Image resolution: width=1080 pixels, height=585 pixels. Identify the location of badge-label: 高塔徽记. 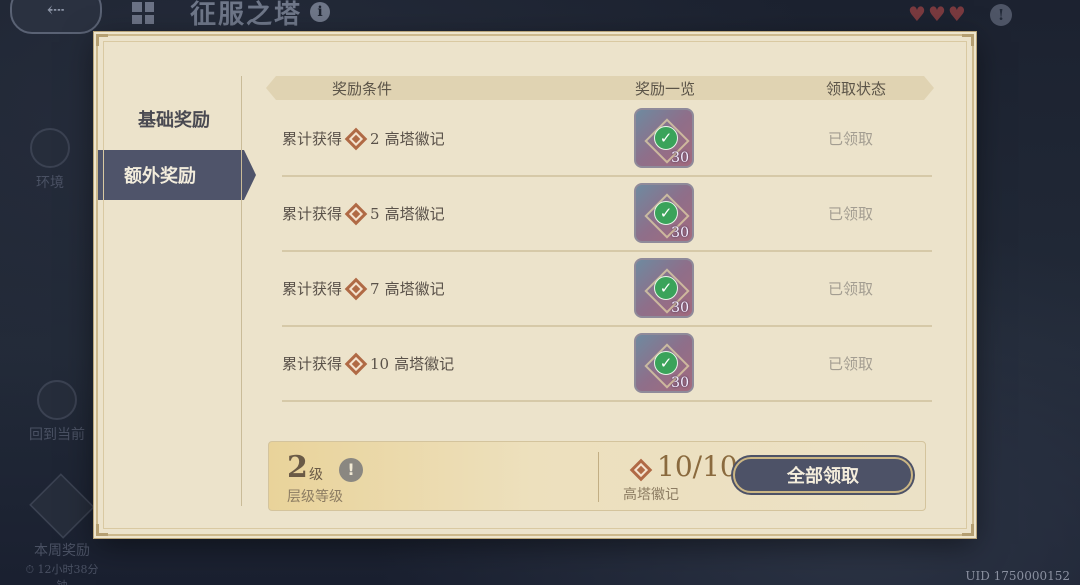
(651, 495).